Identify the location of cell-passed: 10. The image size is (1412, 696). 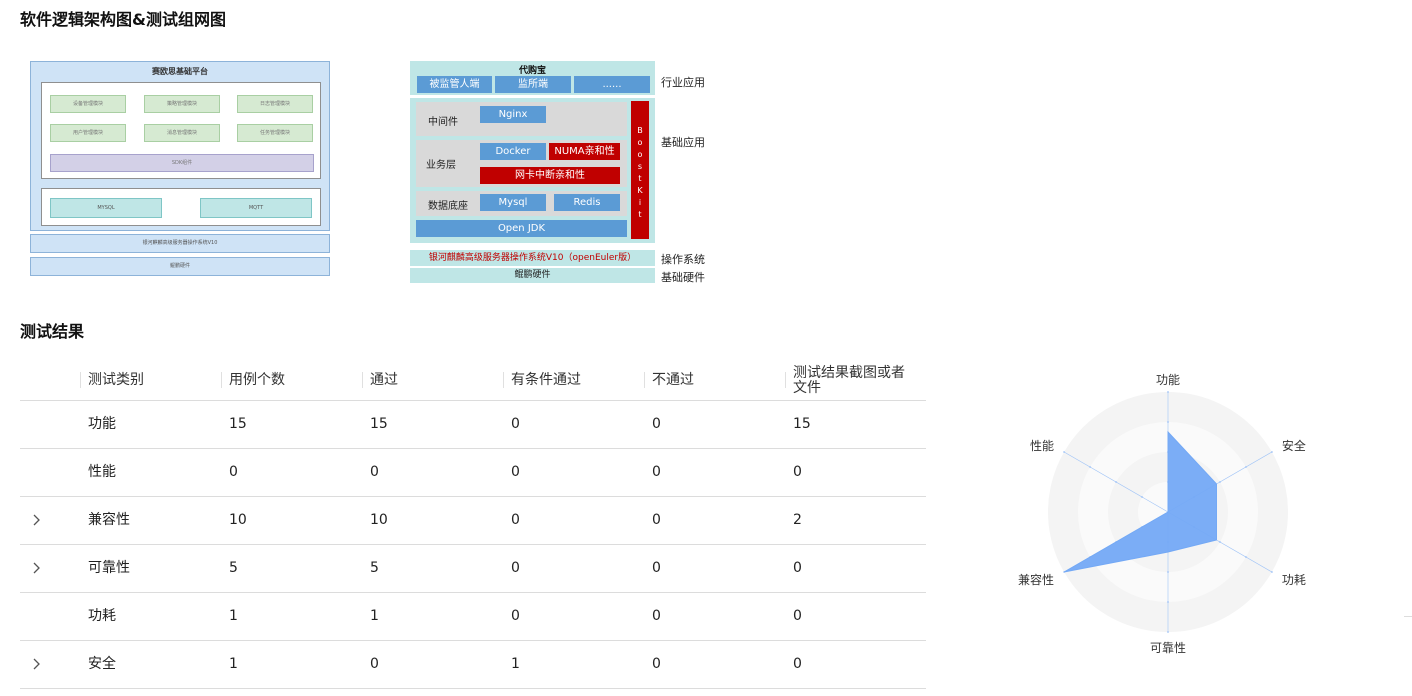
(379, 520).